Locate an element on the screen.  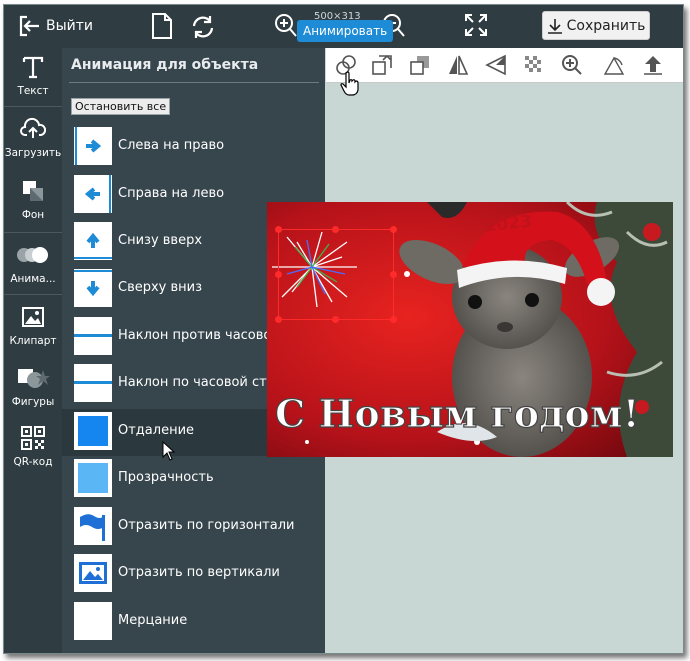
sidebar-item-qr-code: QR-код is located at coordinates (33, 448).